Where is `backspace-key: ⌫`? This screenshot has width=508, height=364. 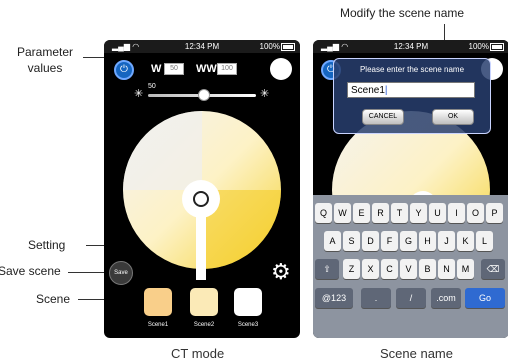
backspace-key: ⌫ is located at coordinates (493, 269).